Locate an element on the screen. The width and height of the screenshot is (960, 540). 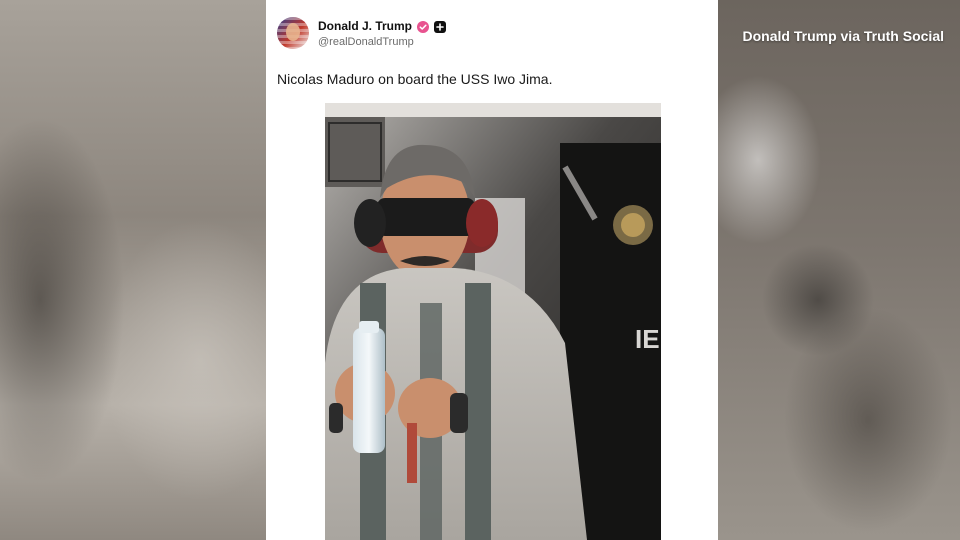
avatar is located at coordinates (293, 33).